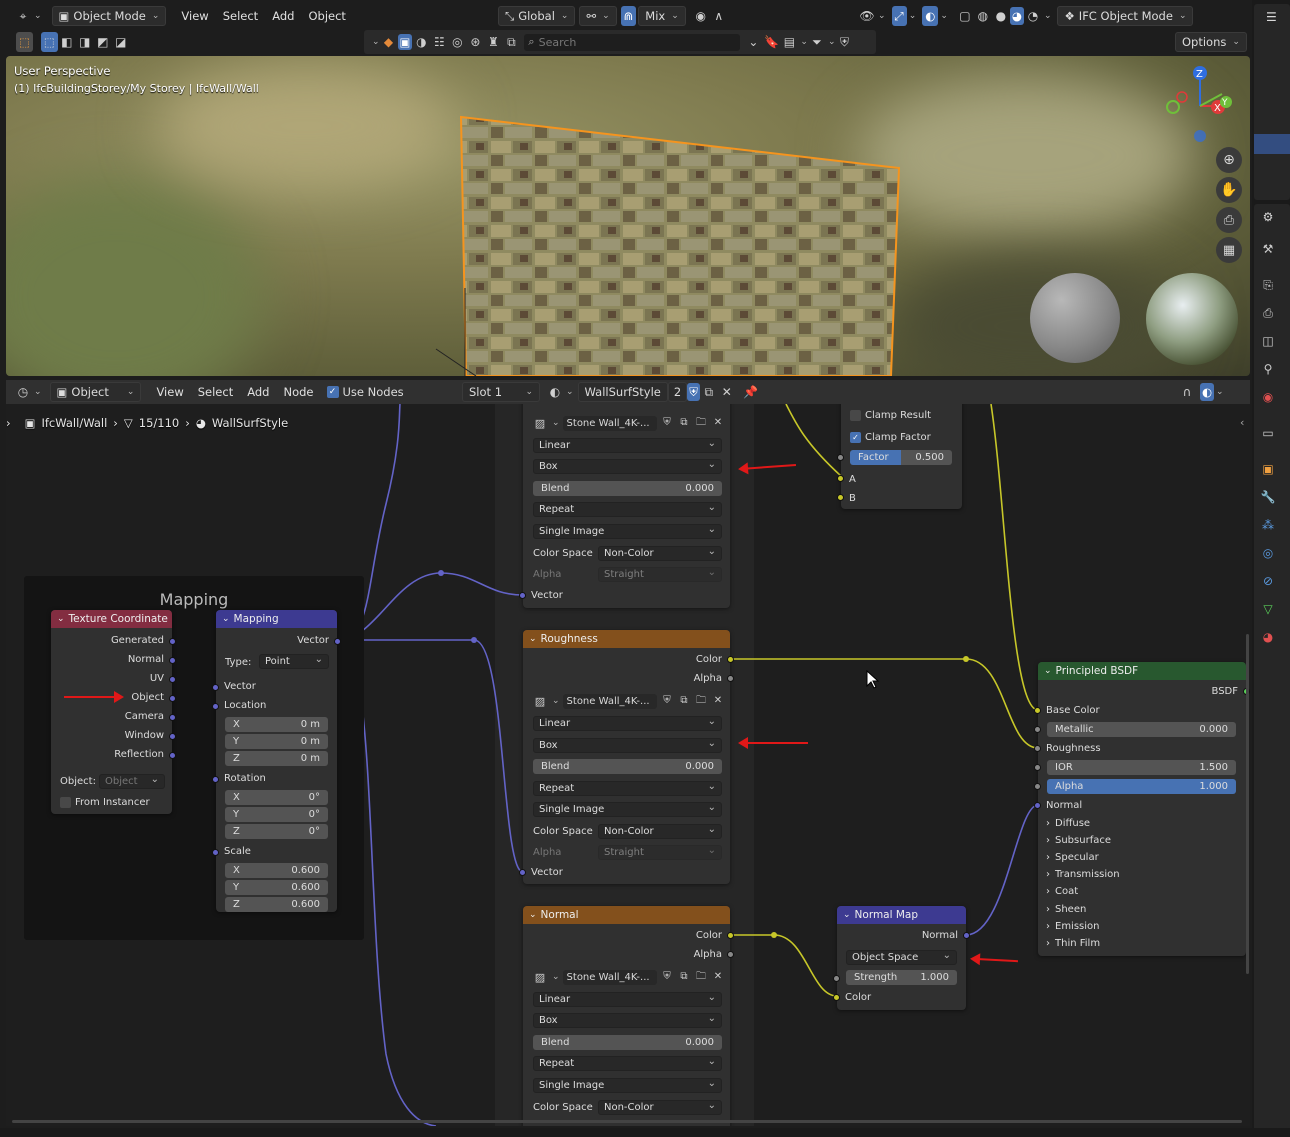  What do you see at coordinates (1268, 497) in the screenshot?
I see `modifier-wrench-icon: 🔧` at bounding box center [1268, 497].